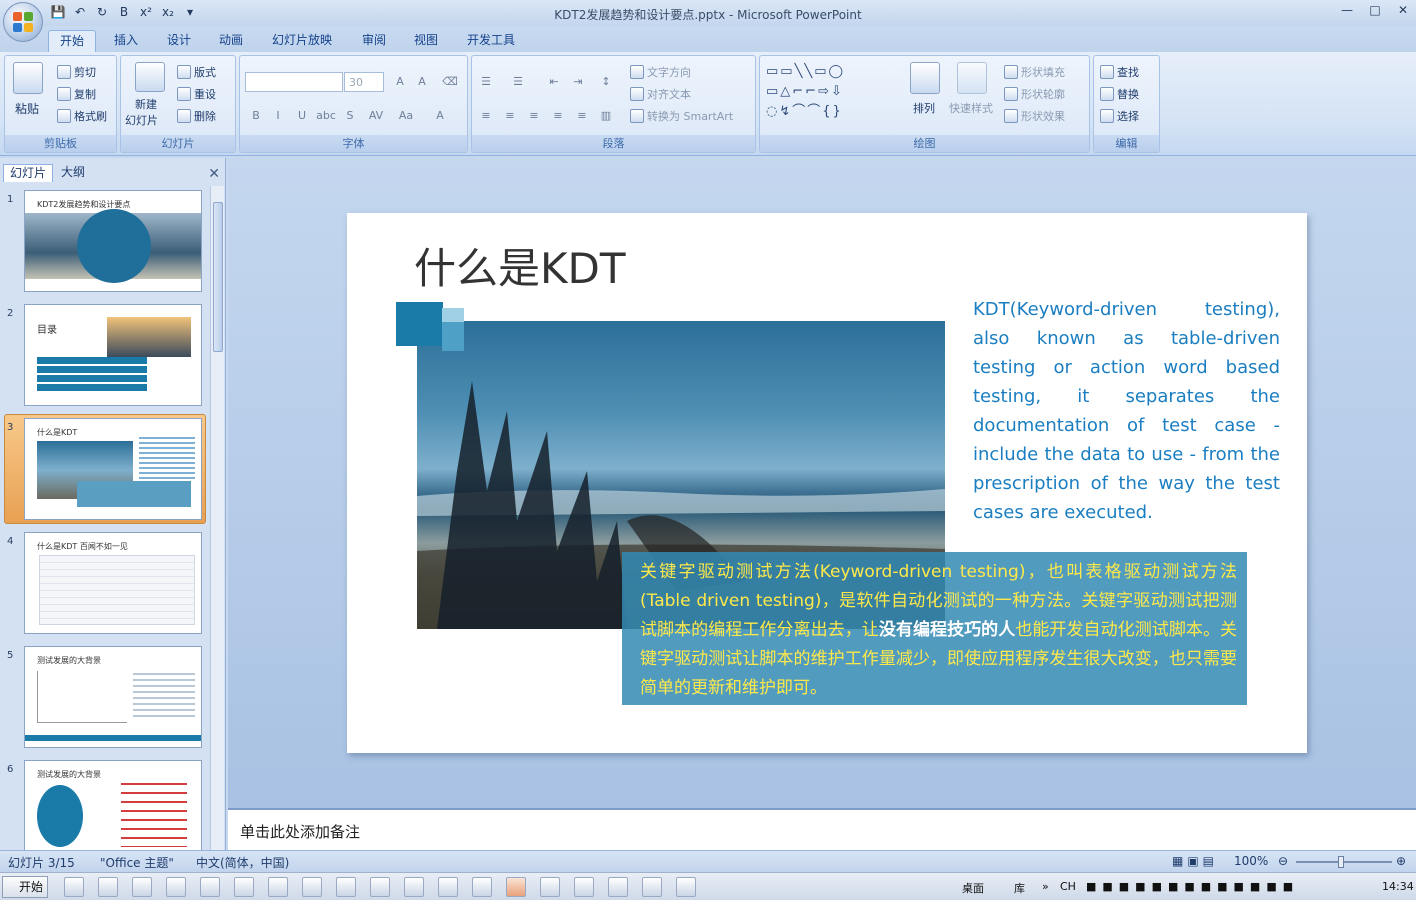 This screenshot has width=1416, height=900. What do you see at coordinates (23, 22) in the screenshot?
I see `office-button` at bounding box center [23, 22].